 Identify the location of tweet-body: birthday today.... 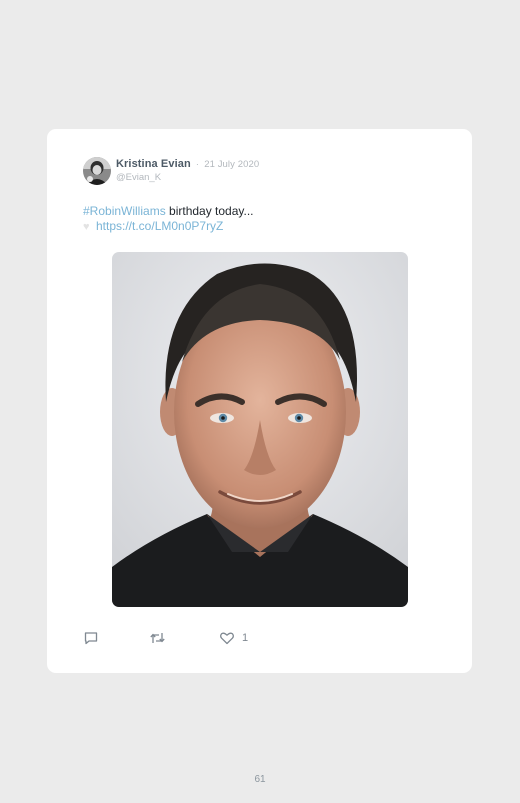
(209, 211).